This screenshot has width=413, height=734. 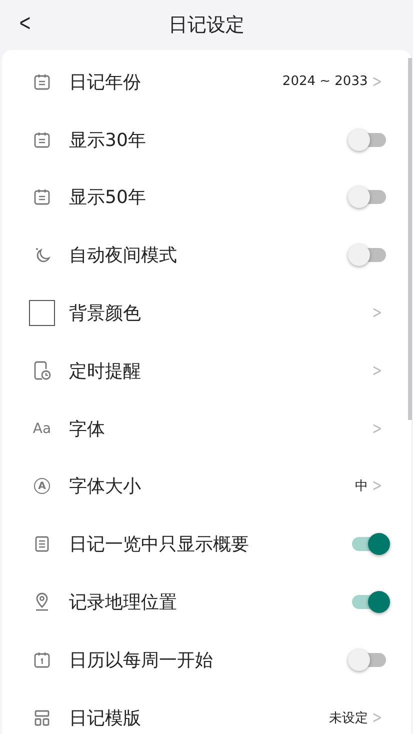 I want to click on setting-label: 自动夜间模式, so click(x=123, y=256).